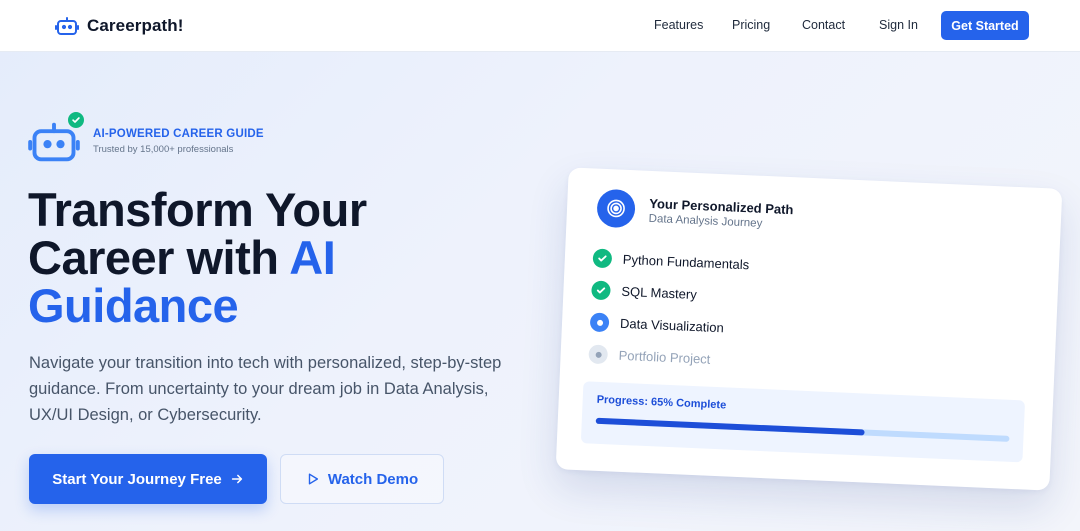 This screenshot has height=531, width=1080. I want to click on nav-link-contact: Contact, so click(823, 25).